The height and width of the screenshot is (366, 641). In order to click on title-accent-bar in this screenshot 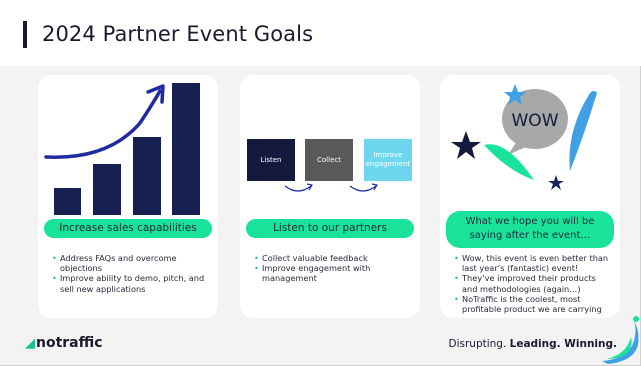, I will do `click(25, 34)`.